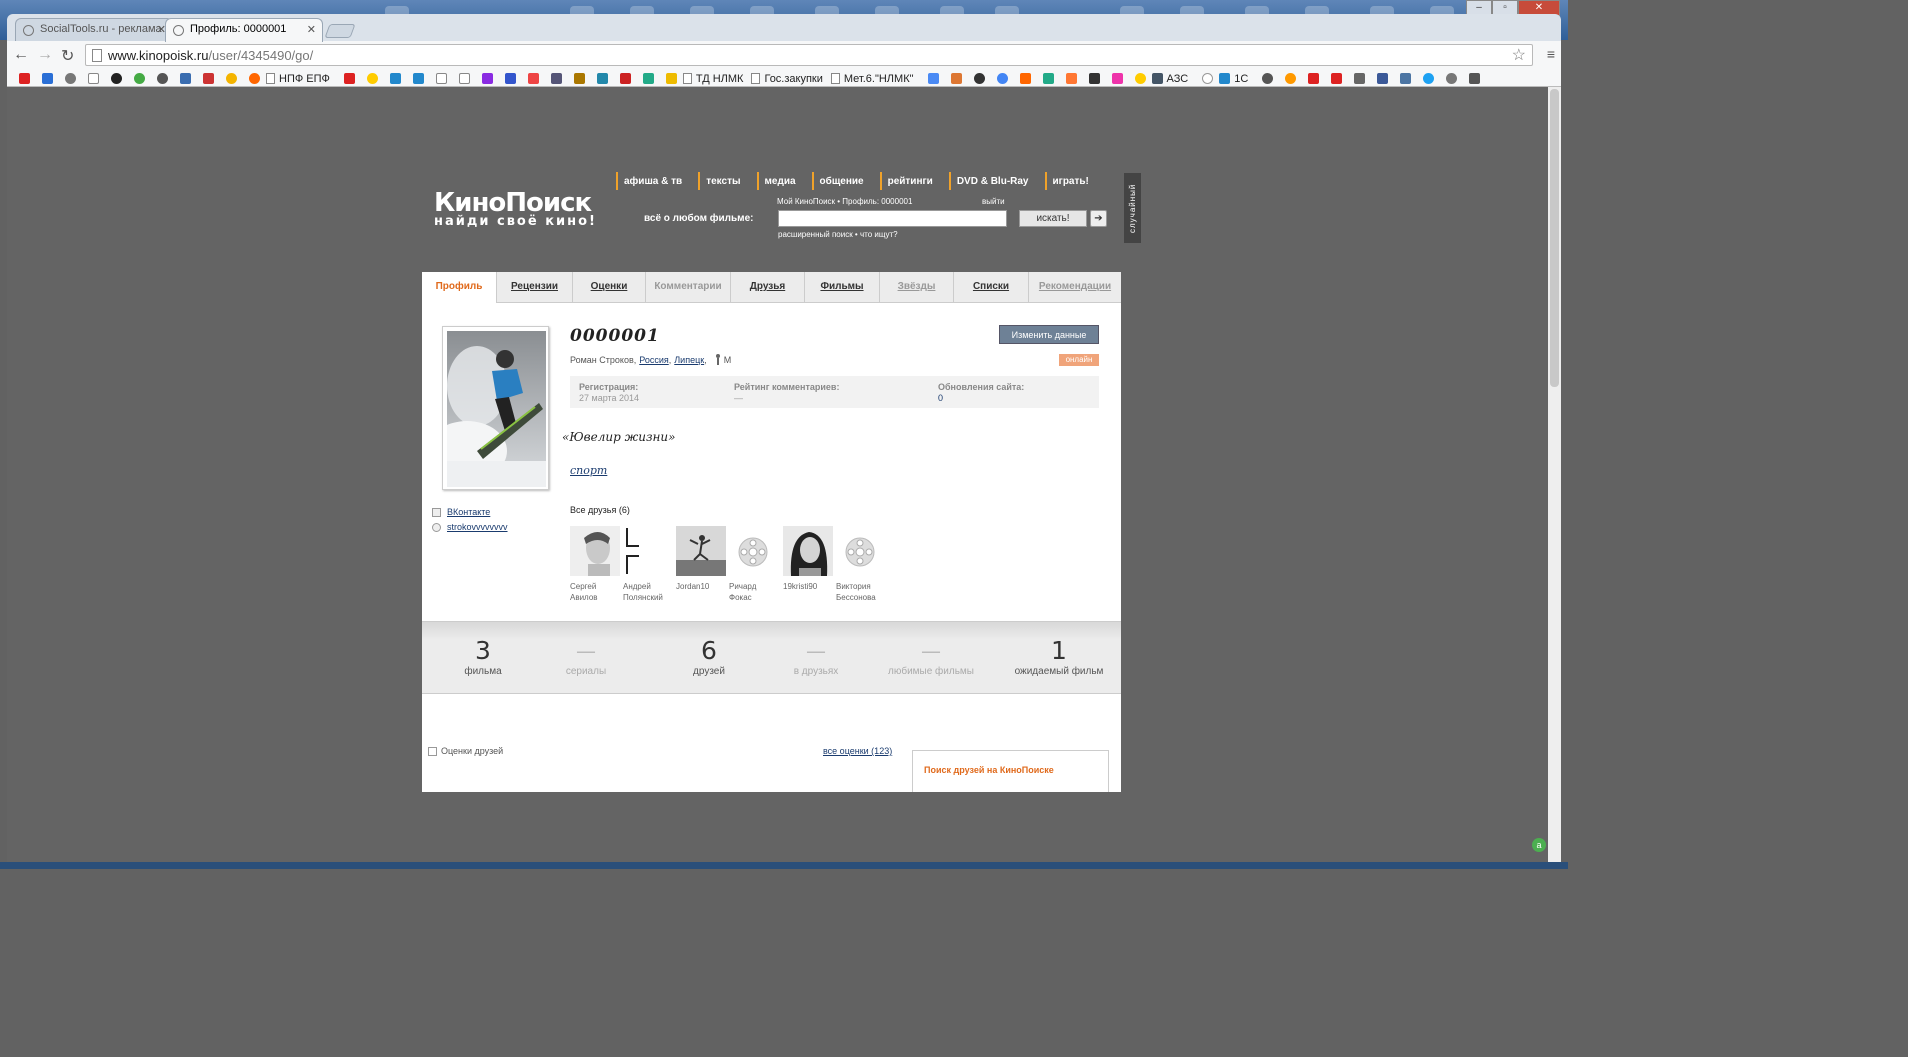  I want to click on nav-play: играть!, so click(1066, 181).